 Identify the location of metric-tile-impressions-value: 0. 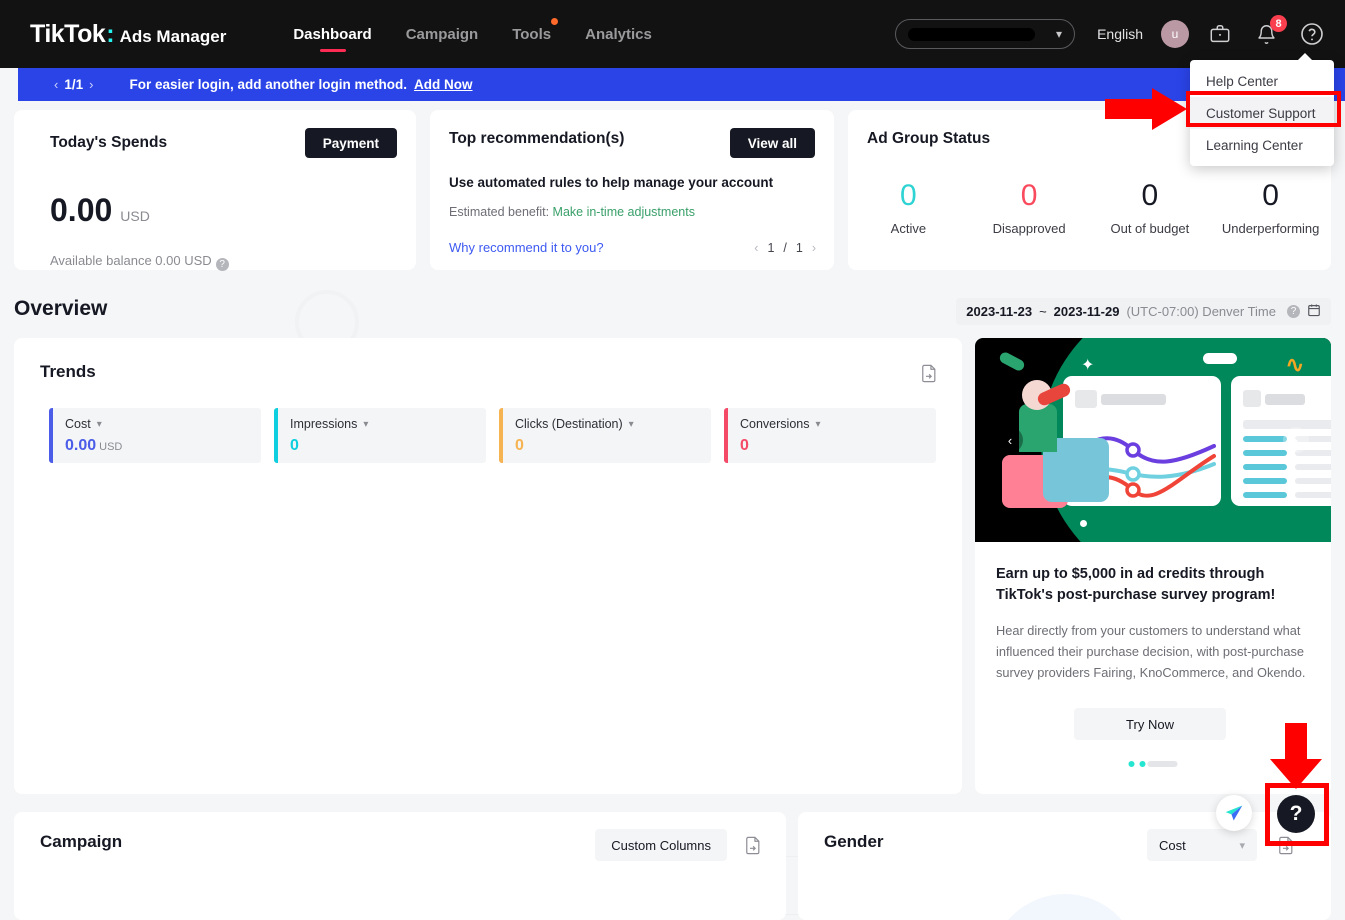
(294, 445).